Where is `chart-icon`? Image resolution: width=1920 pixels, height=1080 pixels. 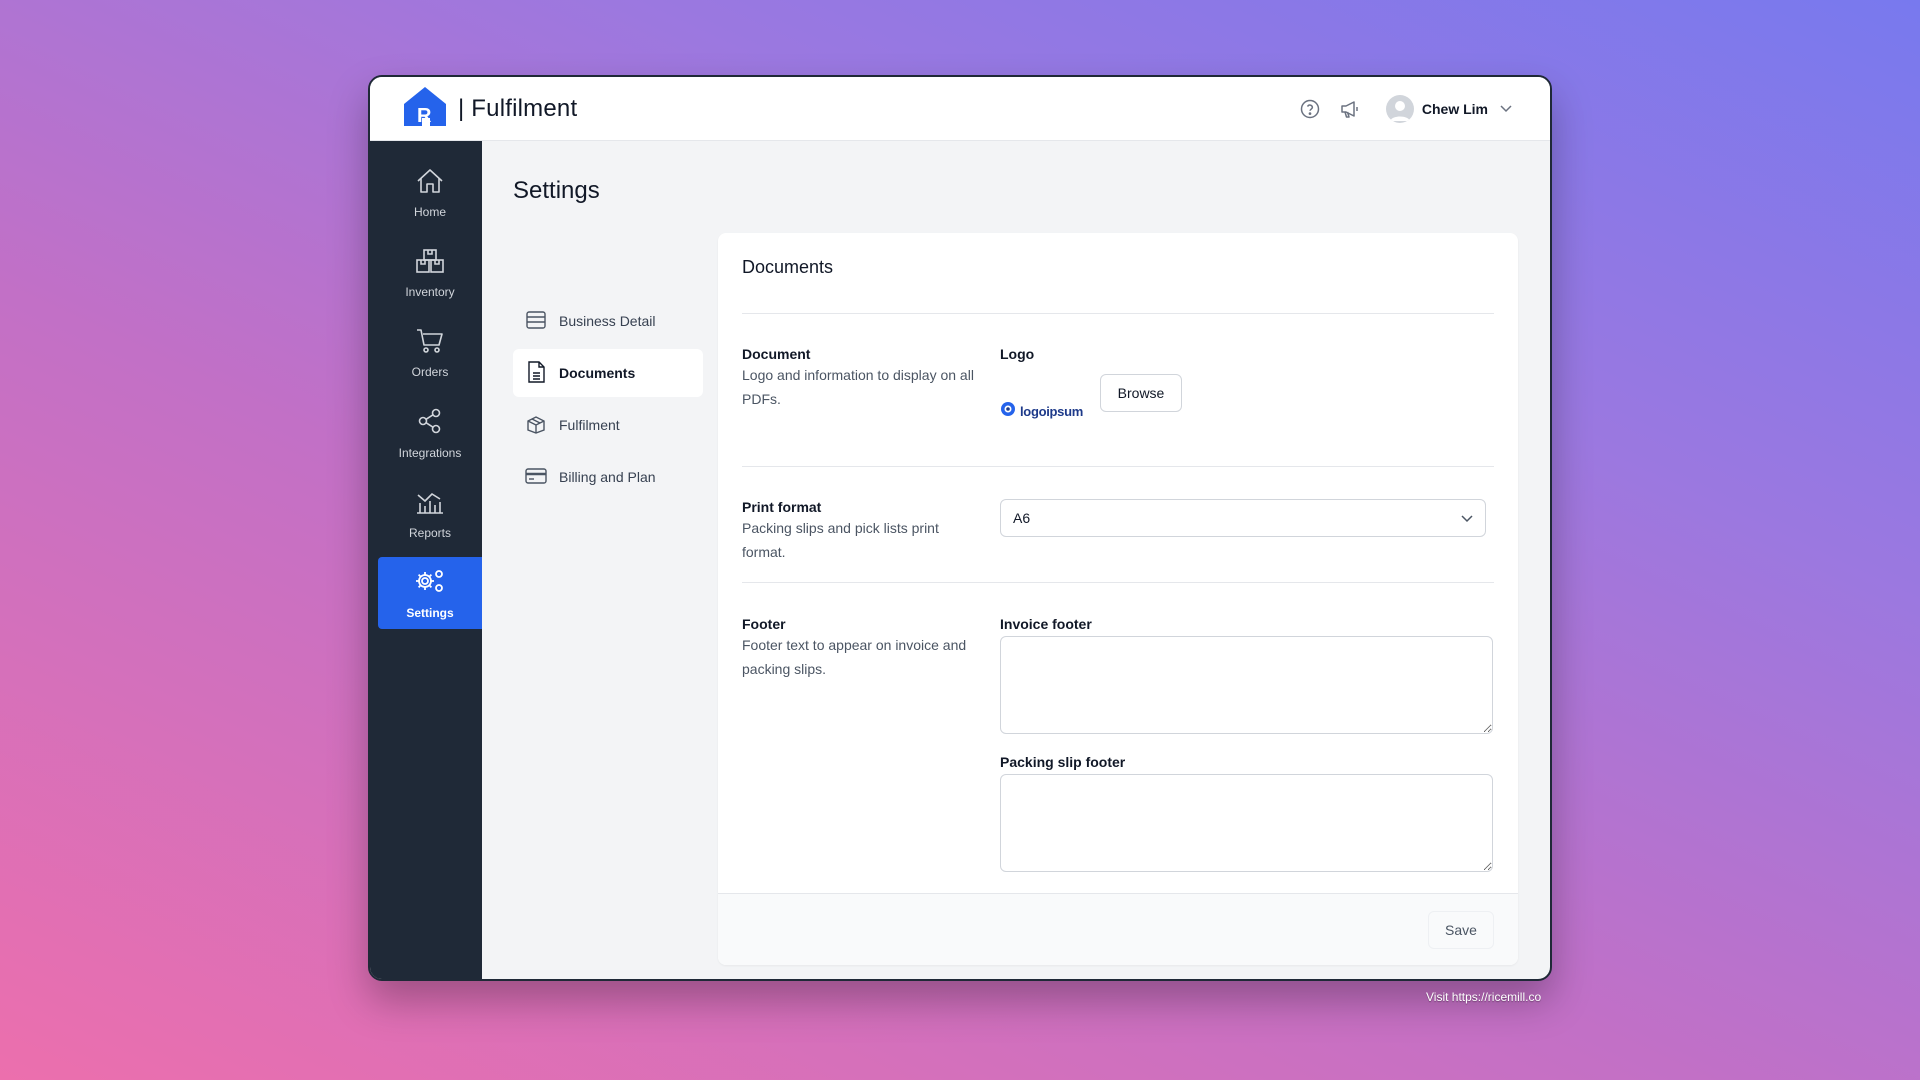
chart-icon is located at coordinates (430, 503).